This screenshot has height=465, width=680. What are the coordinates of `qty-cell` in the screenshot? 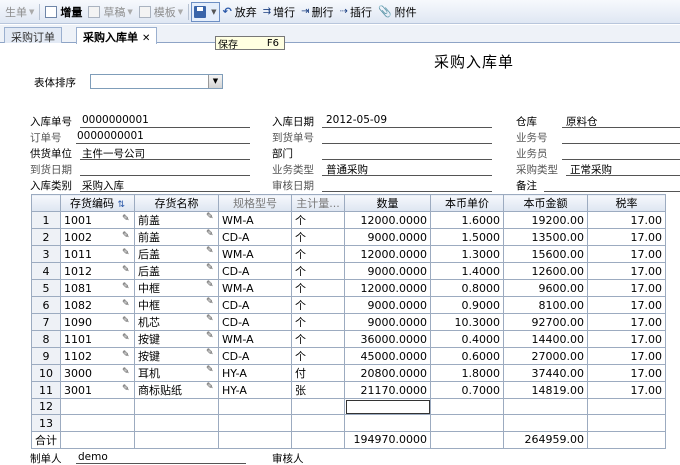 It's located at (387, 406).